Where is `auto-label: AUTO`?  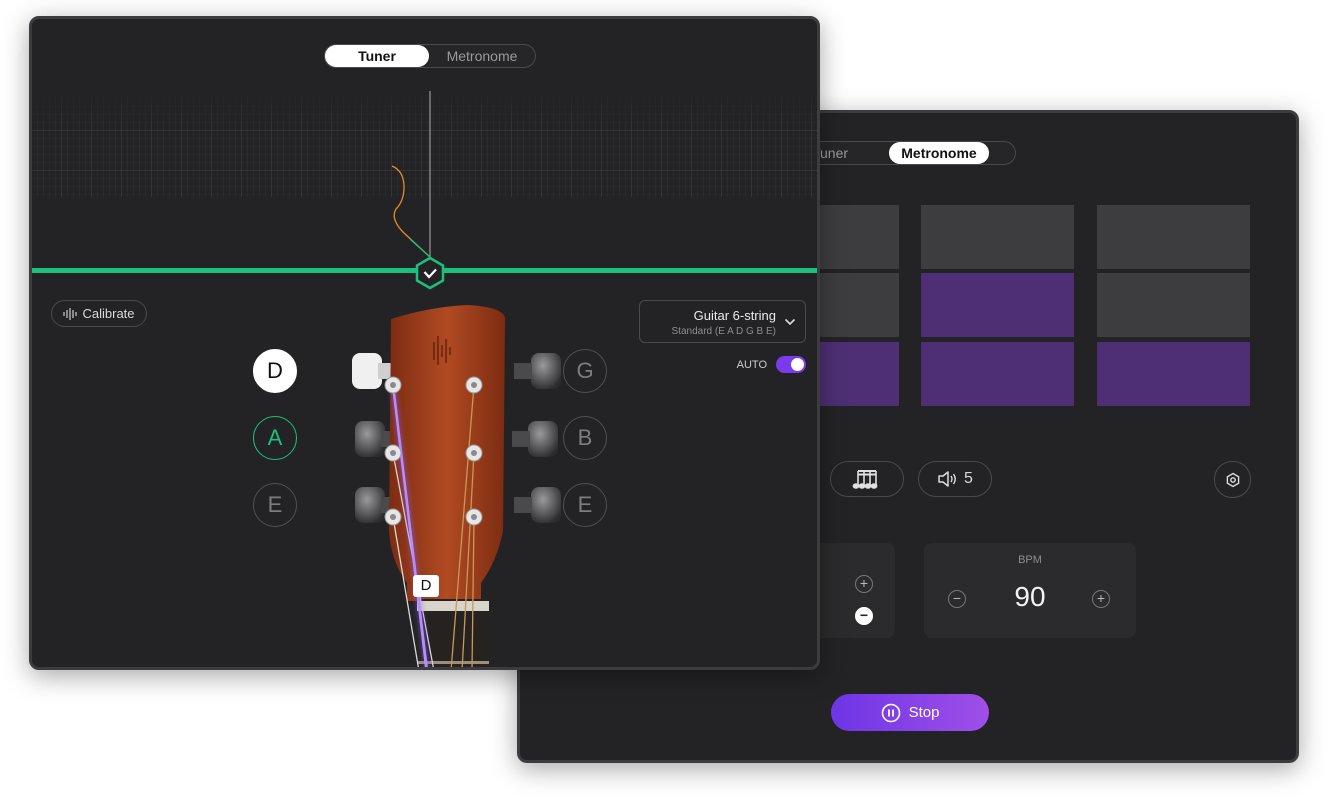
auto-label: AUTO is located at coordinates (751, 365).